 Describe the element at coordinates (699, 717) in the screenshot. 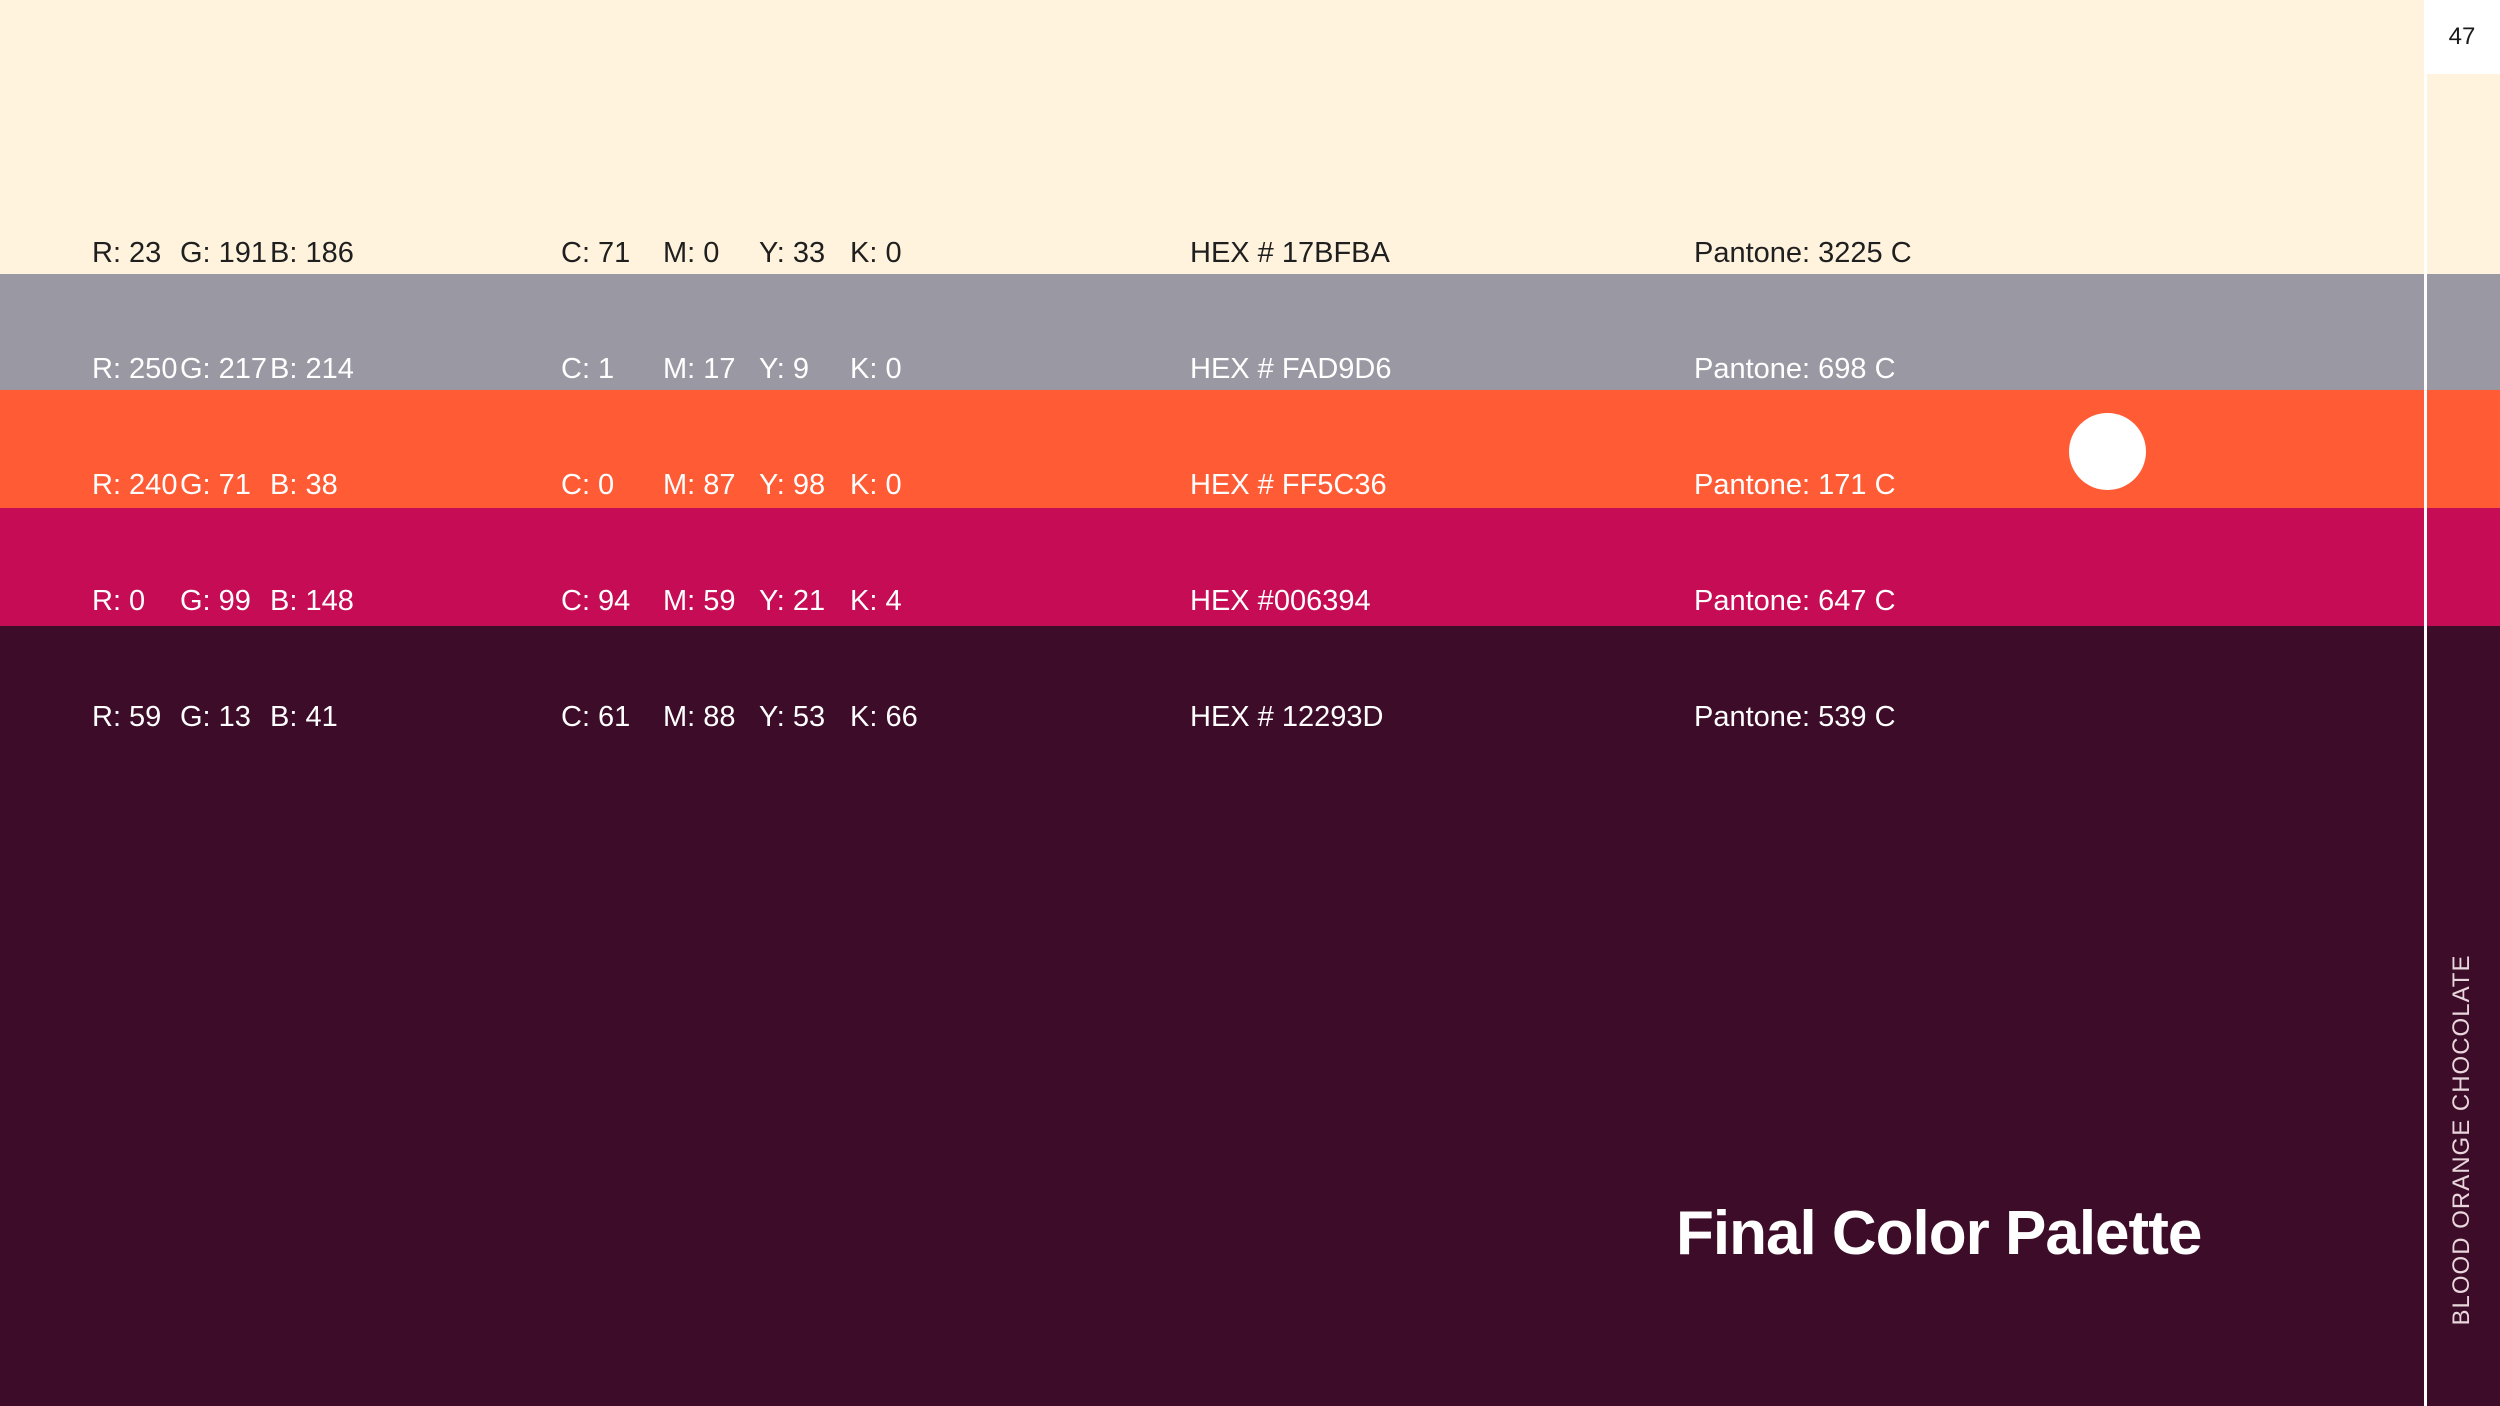

I see `cmyk-m: M: 88` at that location.